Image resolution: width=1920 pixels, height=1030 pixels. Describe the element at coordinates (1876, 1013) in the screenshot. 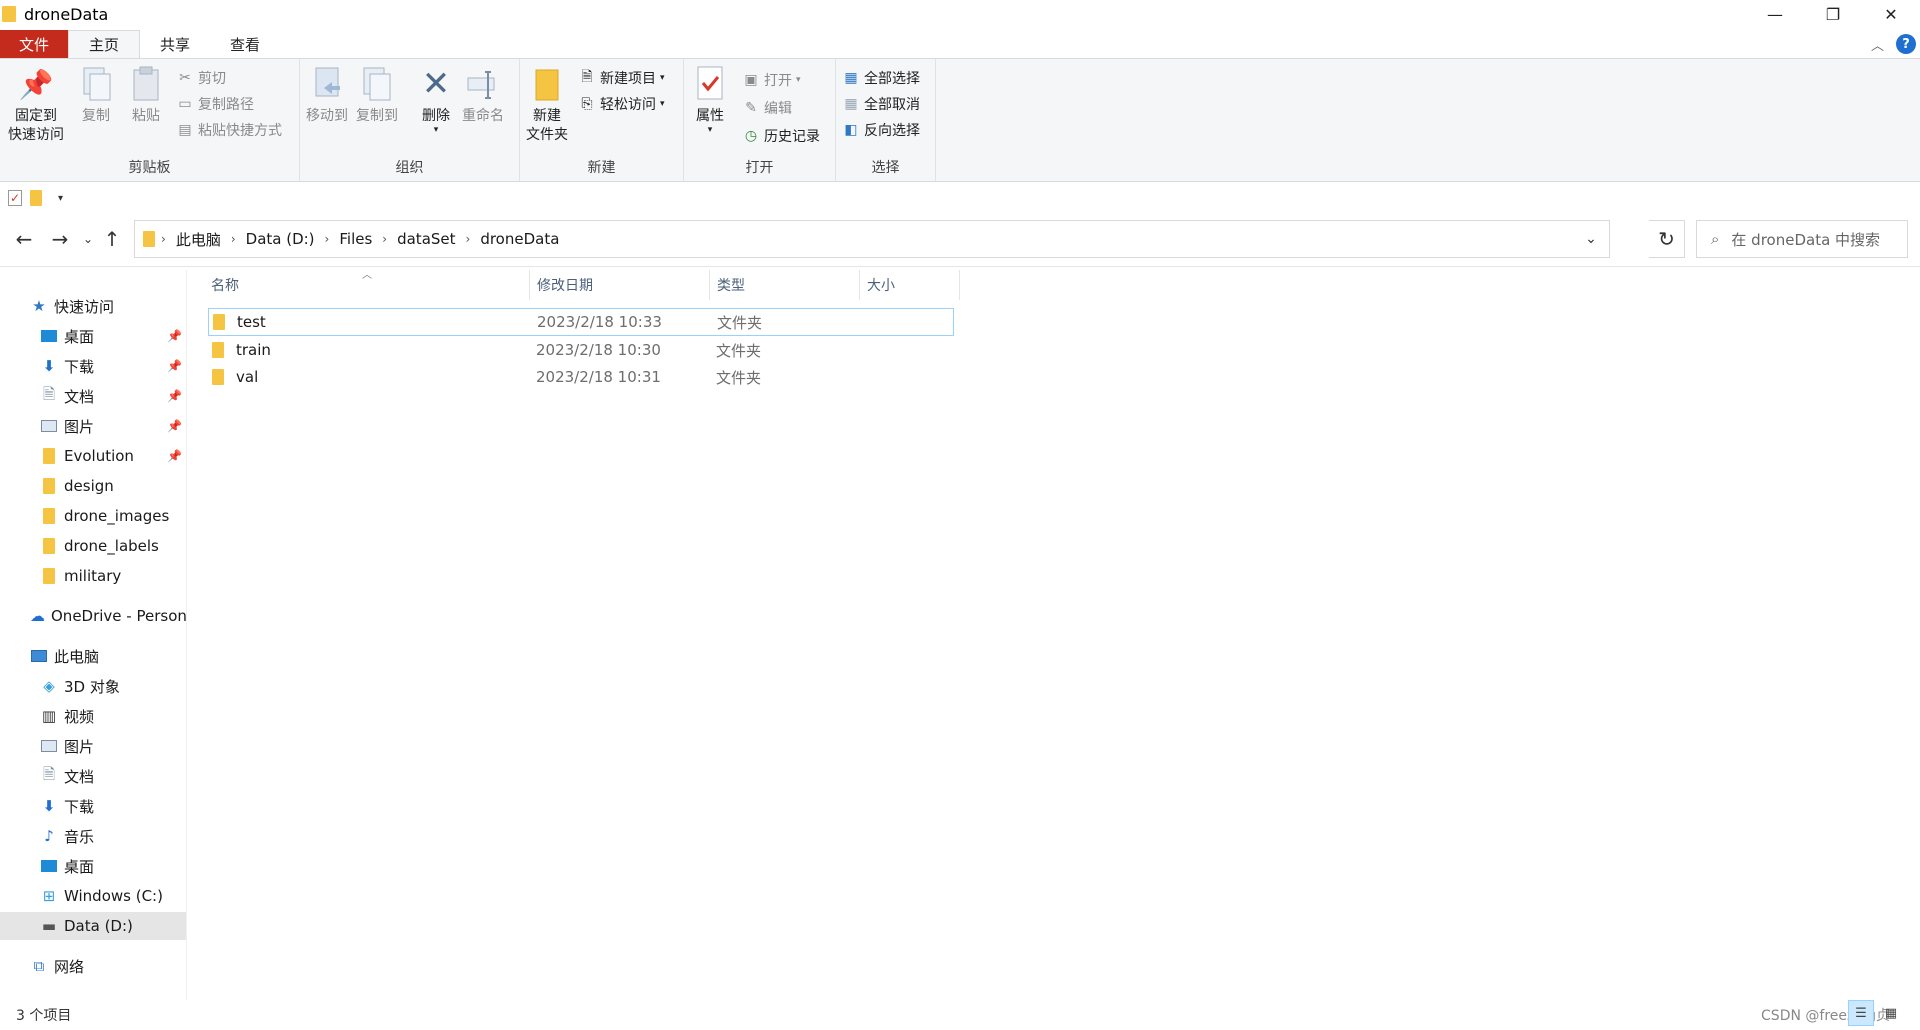

I see `view-toggle: ☰ ▦` at that location.